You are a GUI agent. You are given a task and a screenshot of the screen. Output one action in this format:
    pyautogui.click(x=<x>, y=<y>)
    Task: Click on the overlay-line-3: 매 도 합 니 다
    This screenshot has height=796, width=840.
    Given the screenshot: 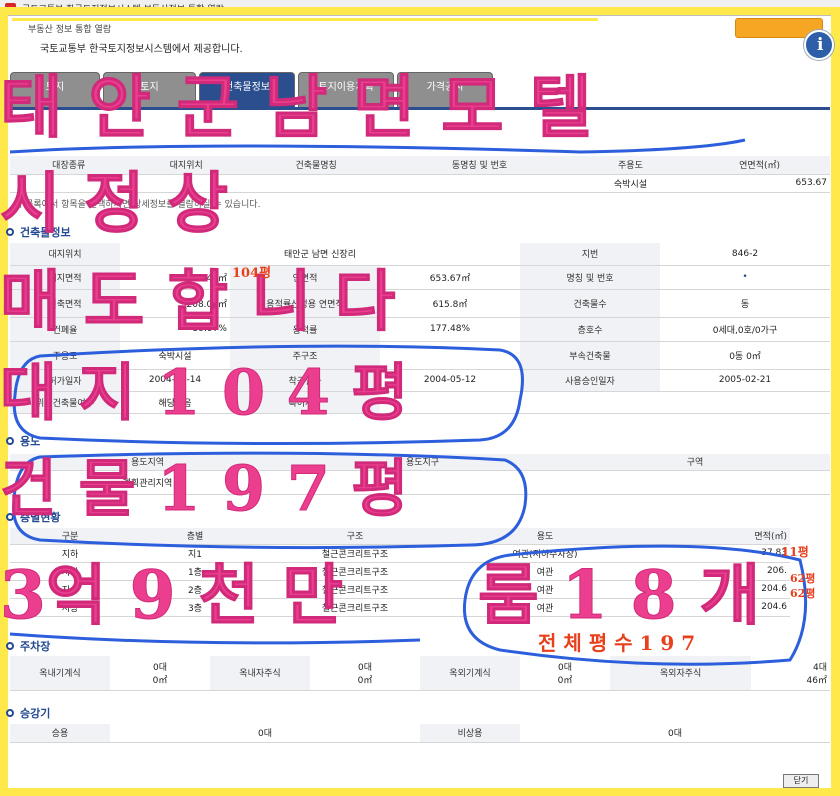 What is the action you would take?
    pyautogui.click(x=198, y=301)
    